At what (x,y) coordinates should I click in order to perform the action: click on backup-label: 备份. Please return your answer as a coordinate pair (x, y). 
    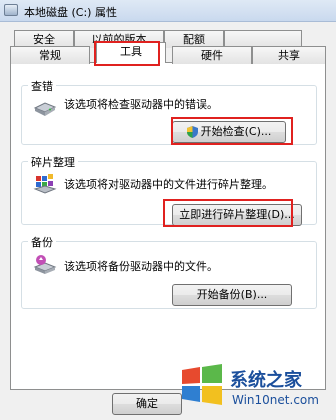
    Looking at the image, I should click on (42, 242).